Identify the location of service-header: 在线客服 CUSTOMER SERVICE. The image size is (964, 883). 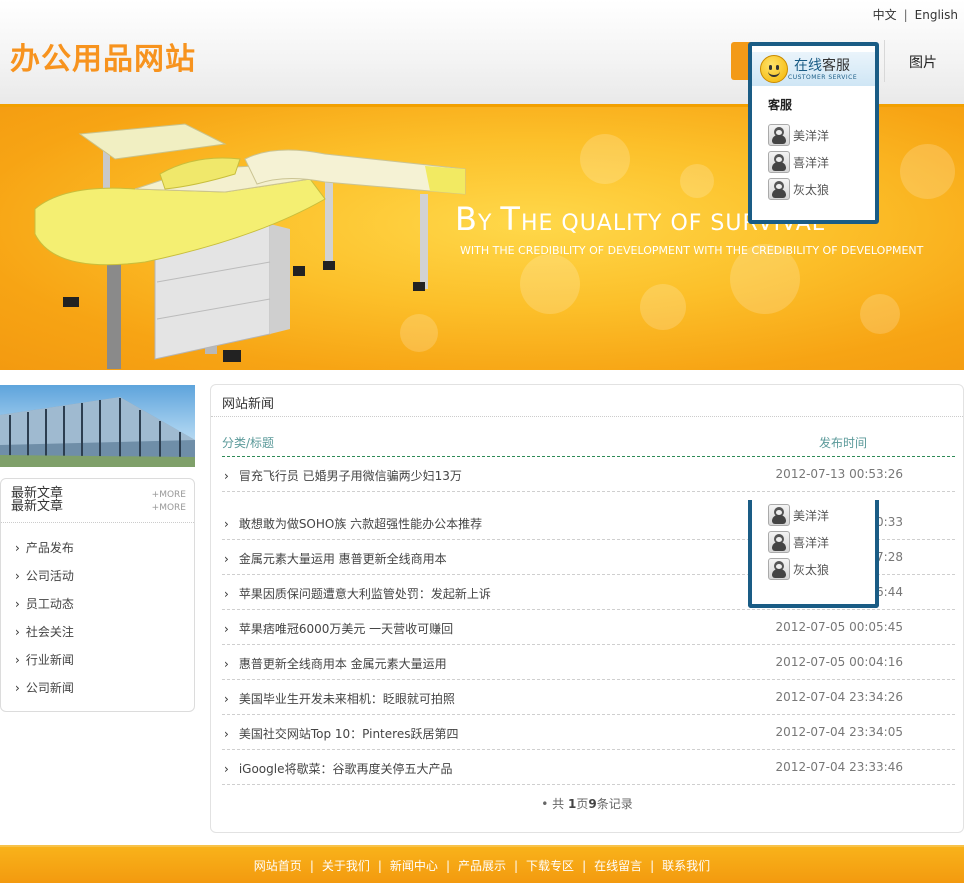
(813, 69).